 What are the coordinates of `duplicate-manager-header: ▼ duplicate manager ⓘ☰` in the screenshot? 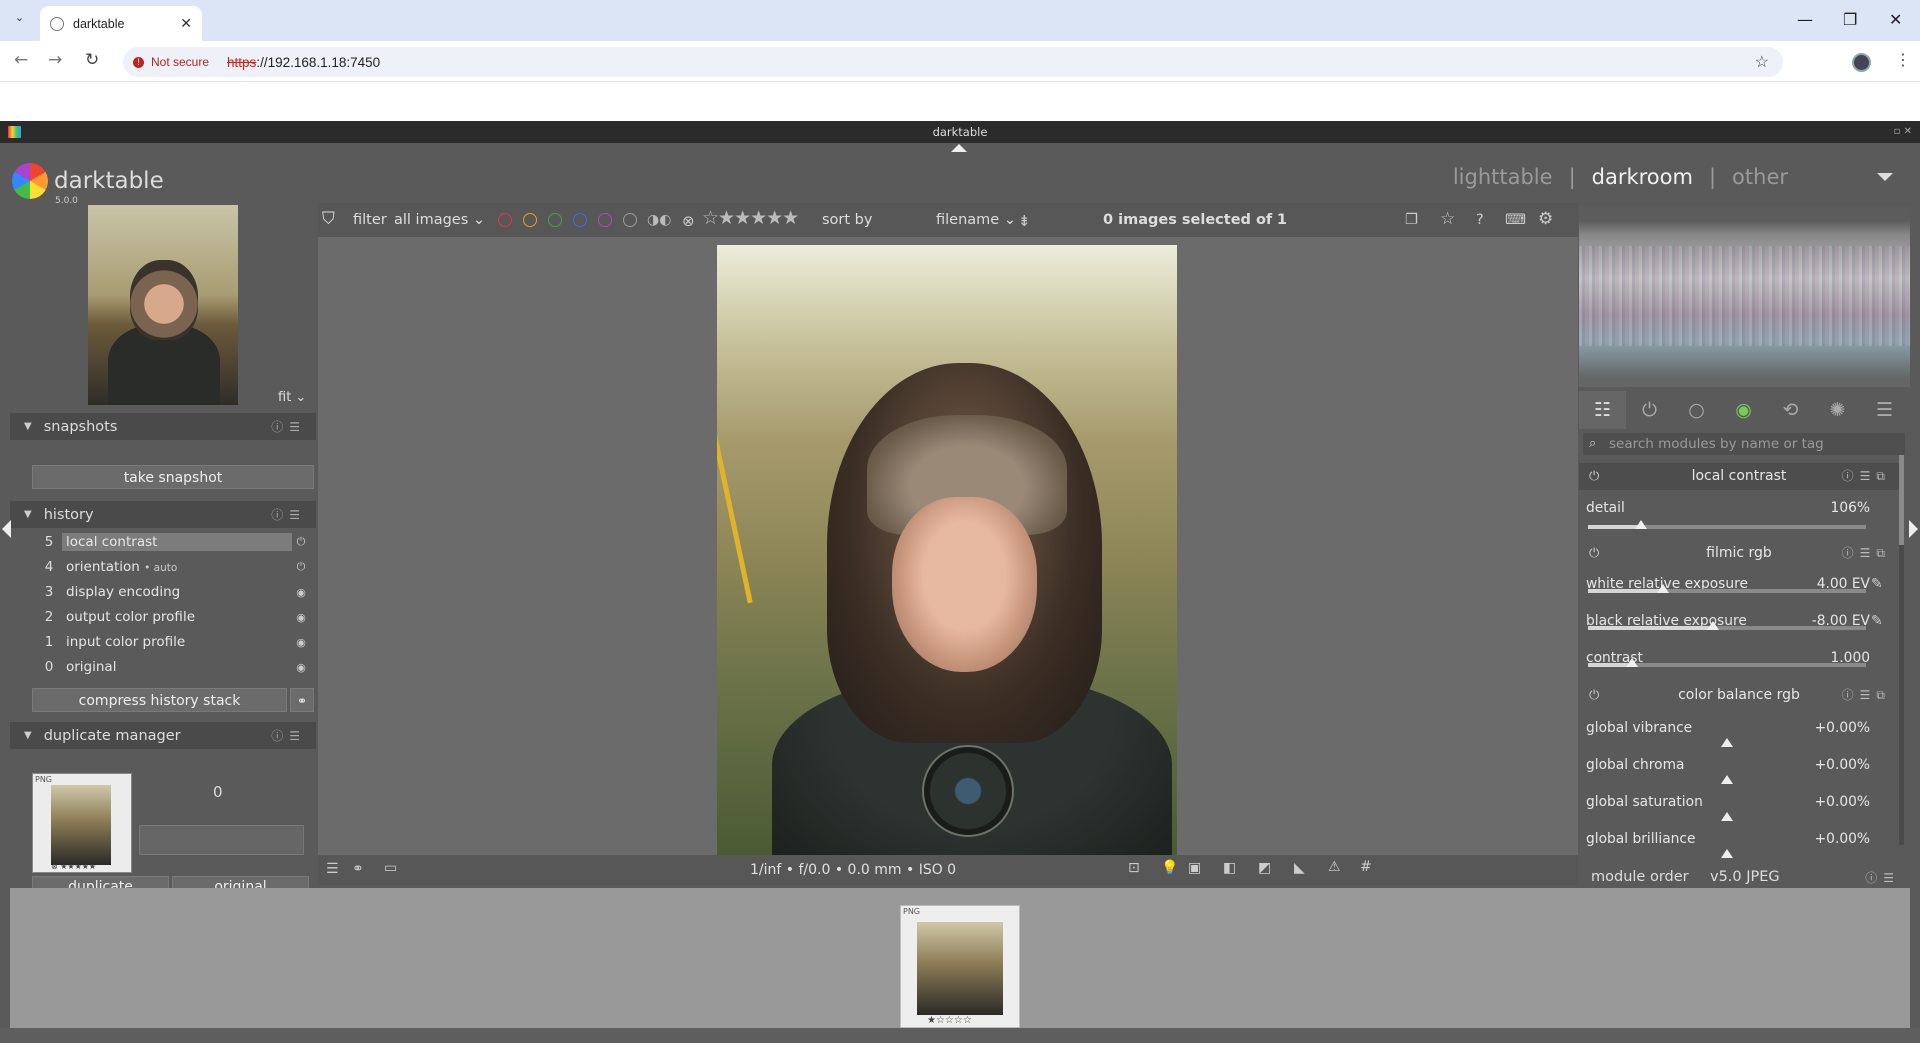 It's located at (163, 735).